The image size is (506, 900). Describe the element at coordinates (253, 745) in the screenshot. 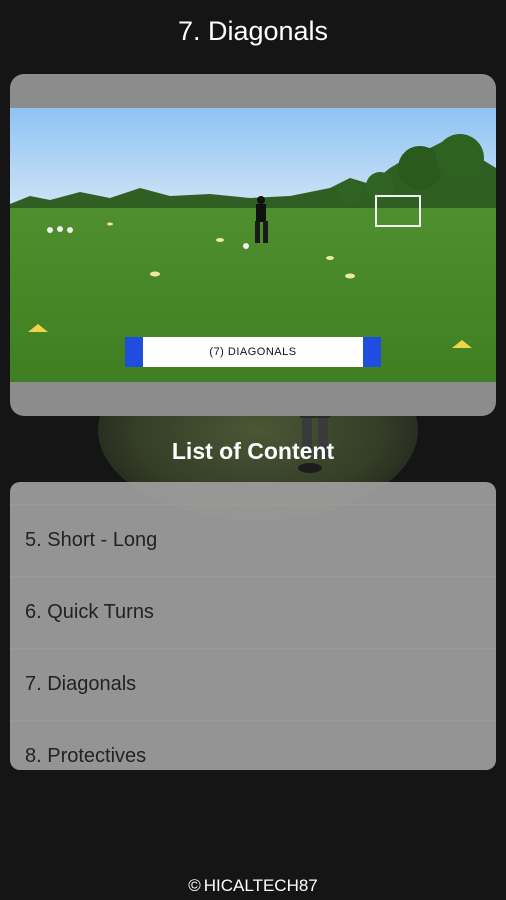

I see `list-item-protectives: 8. Protectives` at that location.